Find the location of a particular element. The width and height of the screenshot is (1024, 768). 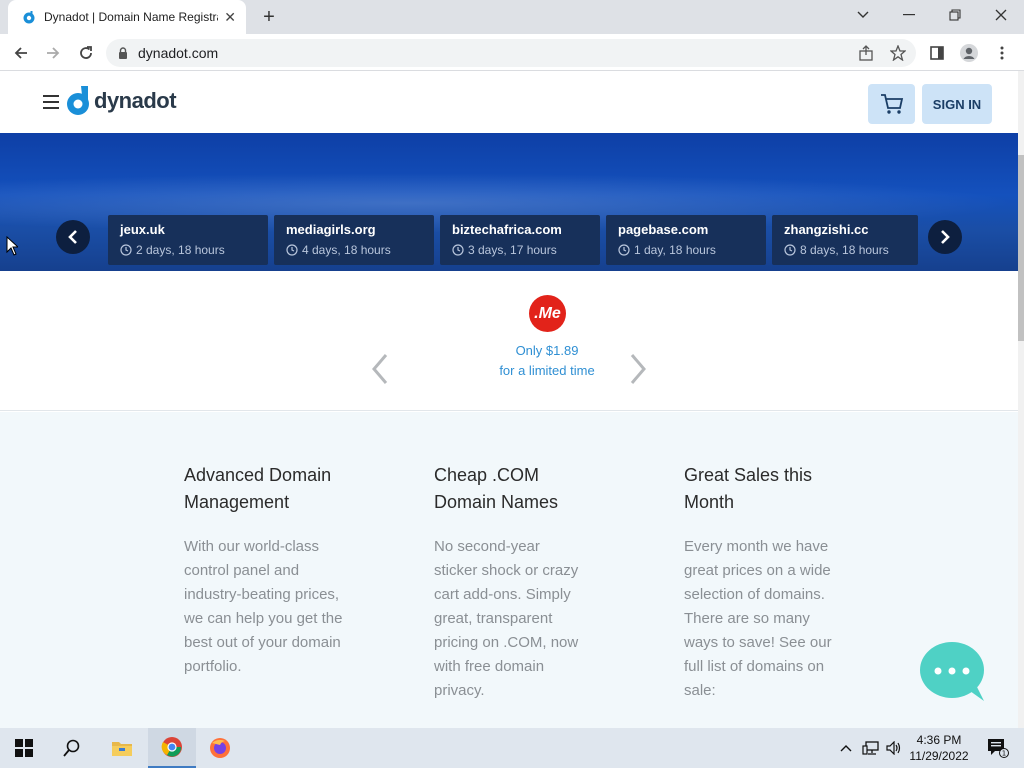

auction-domain: jeux.uk is located at coordinates (142, 229).